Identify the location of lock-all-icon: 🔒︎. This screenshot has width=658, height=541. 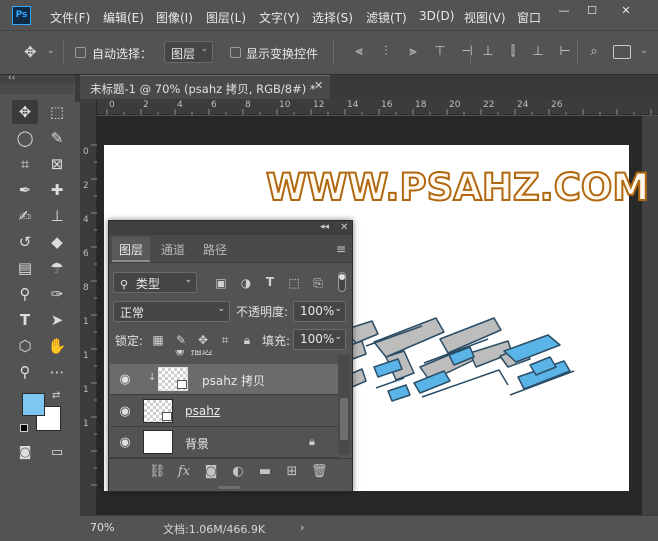
(247, 340).